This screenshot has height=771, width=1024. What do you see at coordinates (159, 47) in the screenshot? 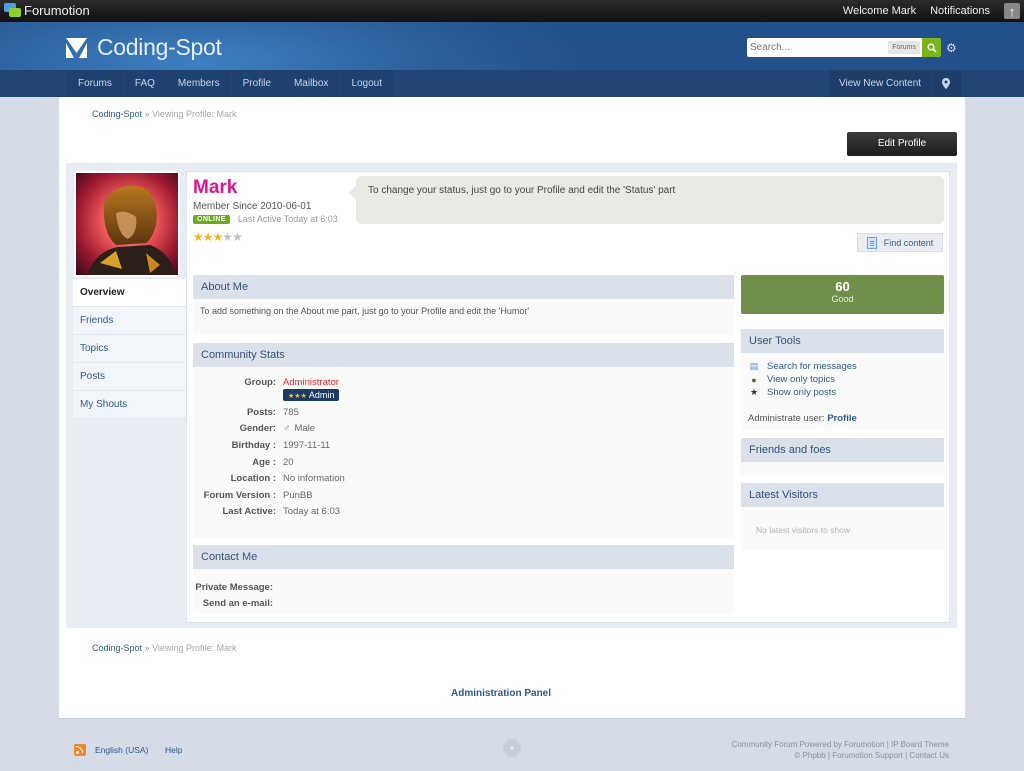
I see `site-name: Coding-Spot` at bounding box center [159, 47].